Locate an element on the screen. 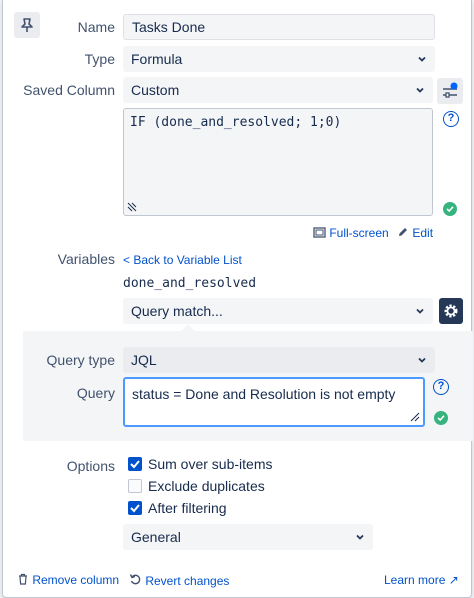 The image size is (474, 598). remove-column-link: Remove column is located at coordinates (68, 580).